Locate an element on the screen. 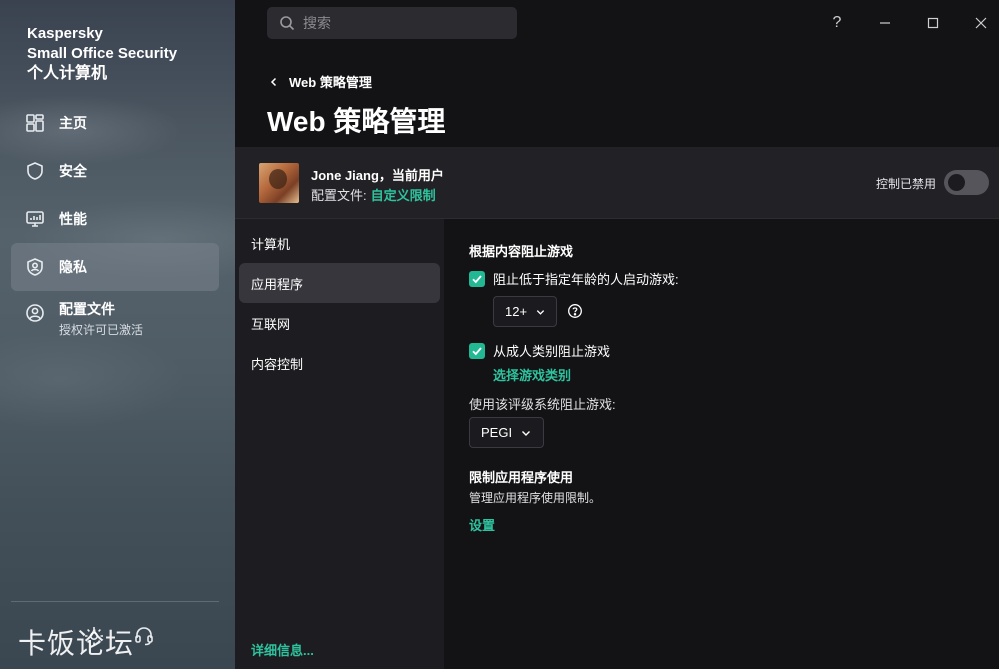  sidebar-item-label: 隐私 is located at coordinates (73, 267).